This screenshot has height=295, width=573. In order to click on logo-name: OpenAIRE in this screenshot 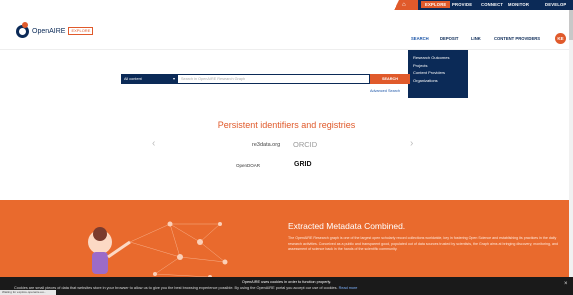, I will do `click(49, 31)`.